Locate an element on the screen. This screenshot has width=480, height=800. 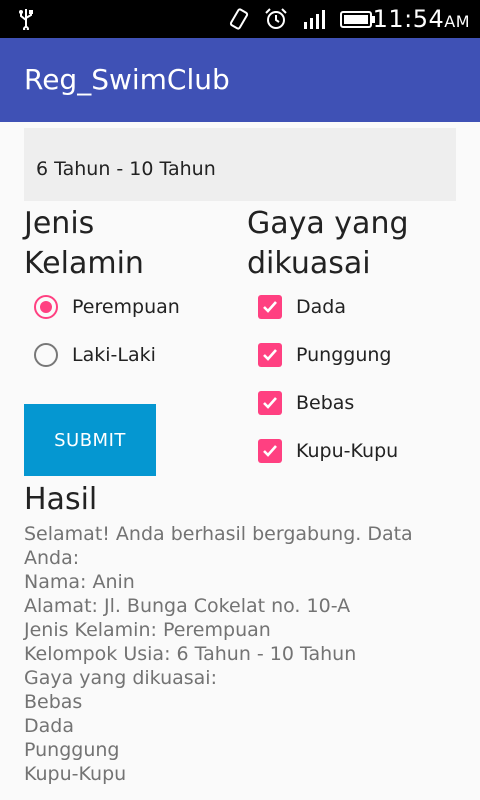
signal-icon is located at coordinates (314, 21).